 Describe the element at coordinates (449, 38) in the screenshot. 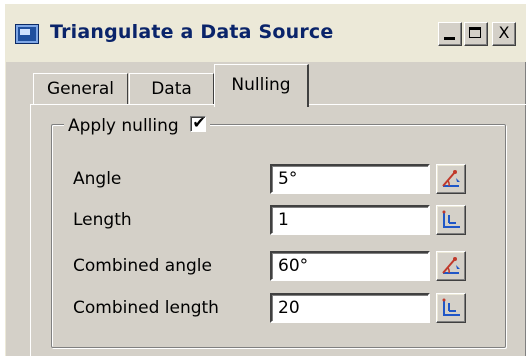

I see `minimize-icon` at that location.